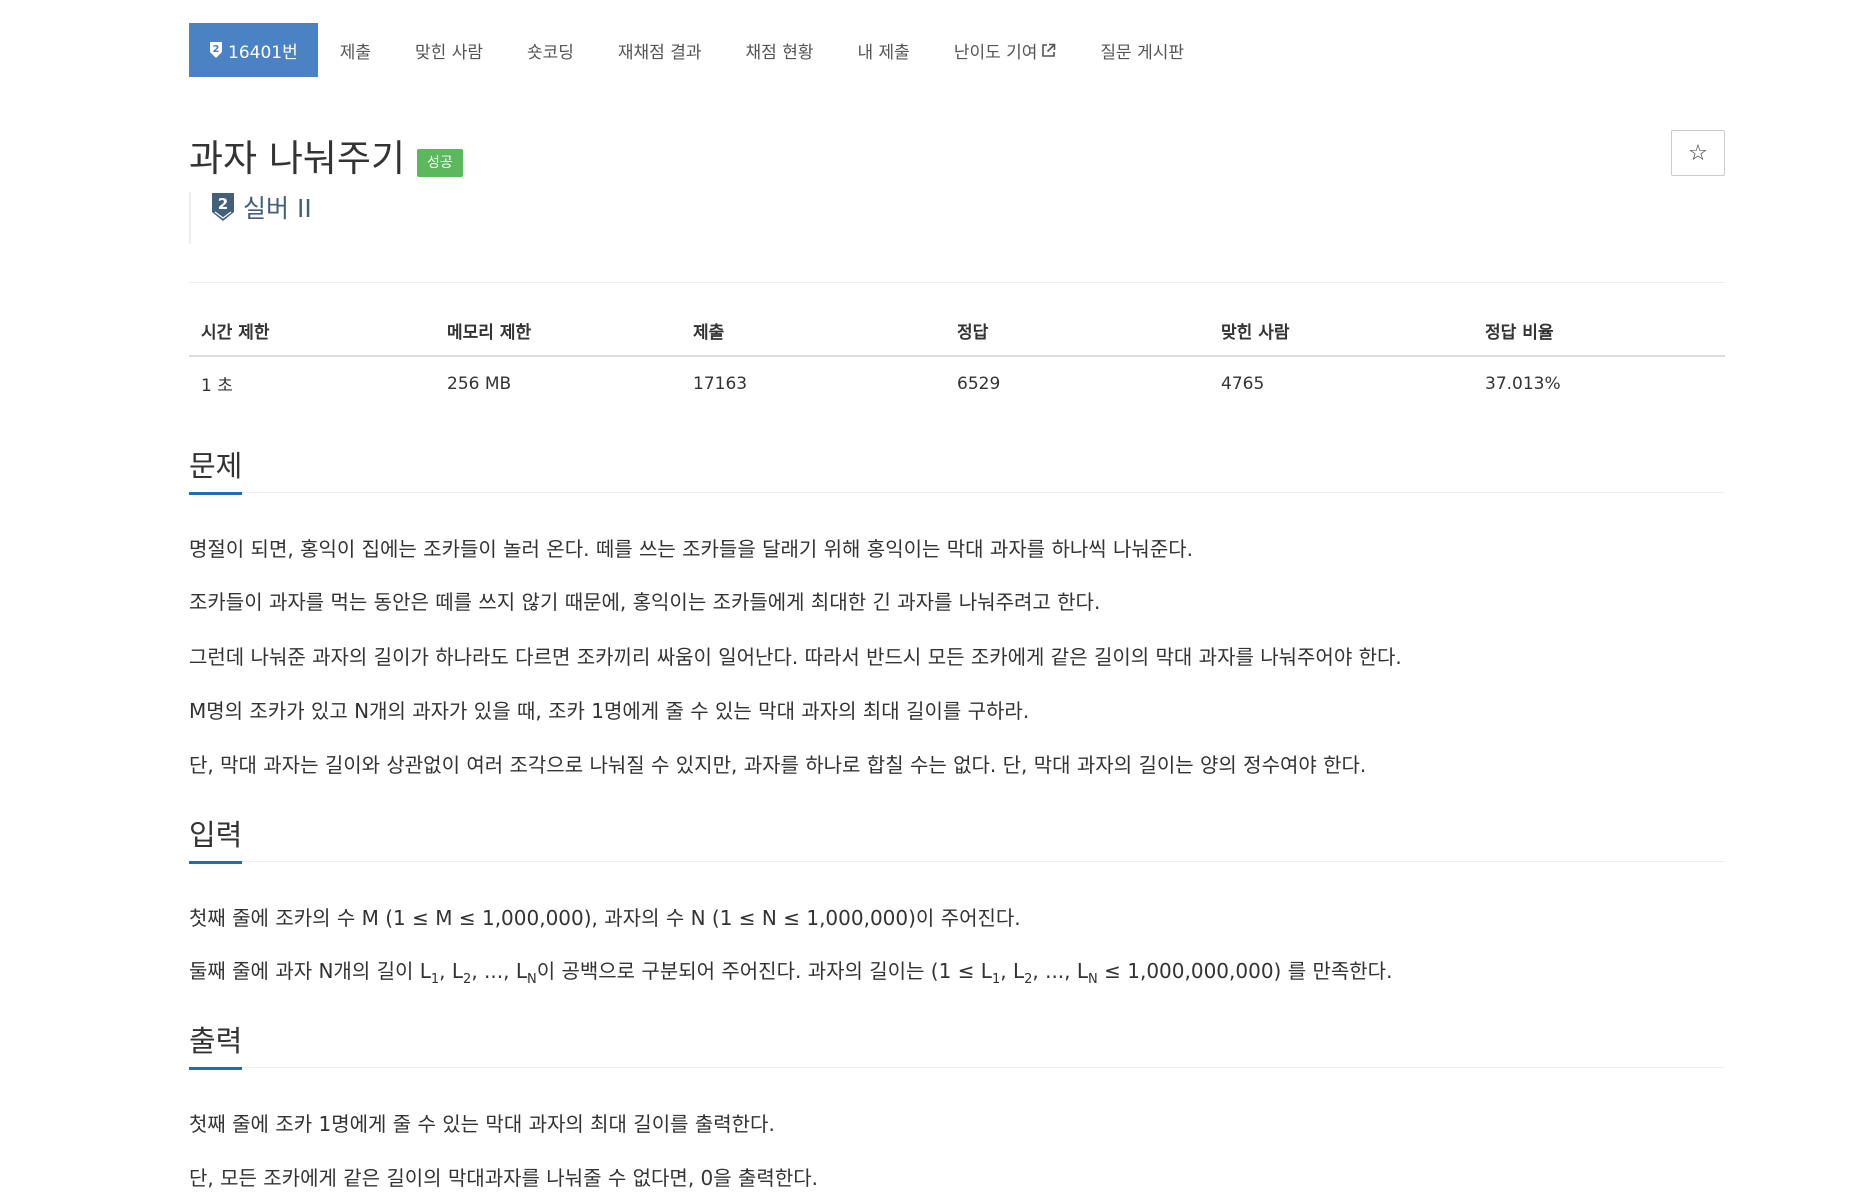 This screenshot has width=1862, height=1201. I want to click on nav-problem-number: 2 16401번, so click(253, 50).